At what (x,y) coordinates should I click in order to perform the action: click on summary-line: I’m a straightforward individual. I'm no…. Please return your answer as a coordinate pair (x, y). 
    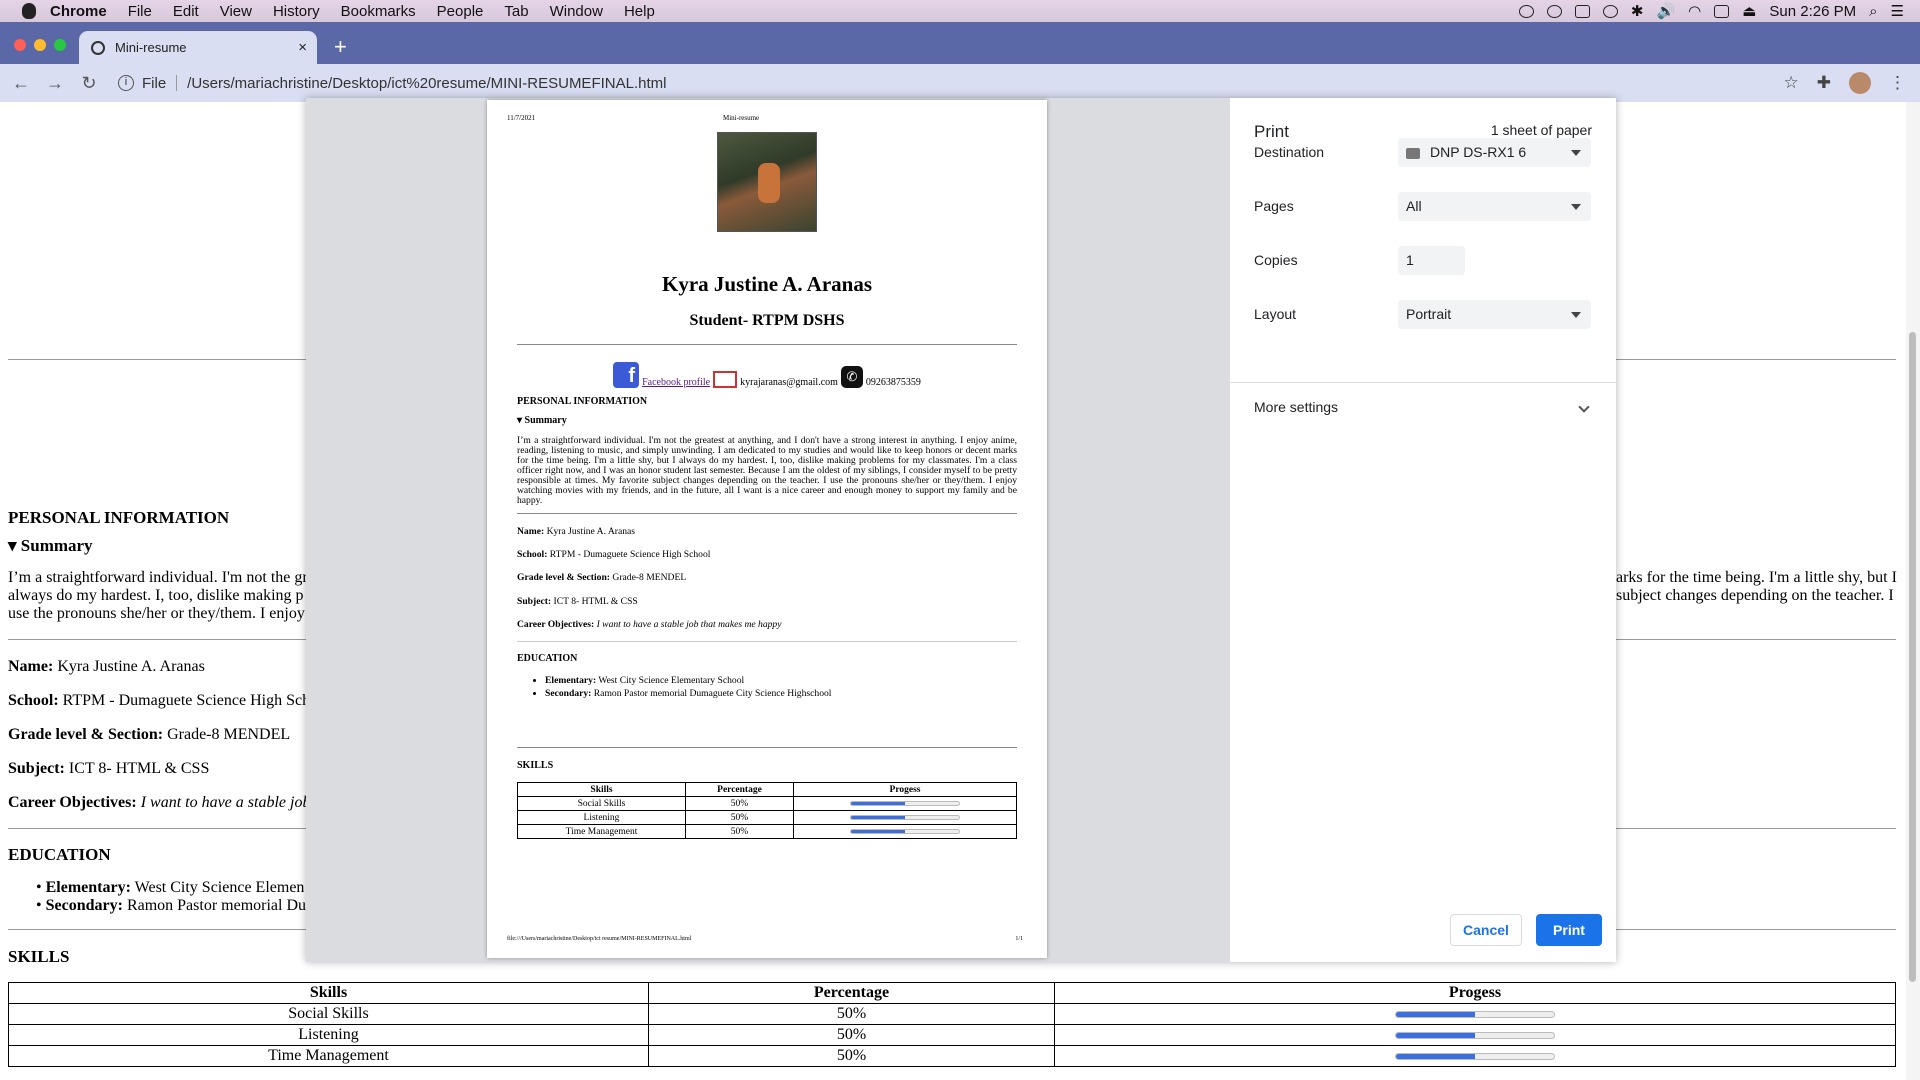
    Looking at the image, I should click on (158, 577).